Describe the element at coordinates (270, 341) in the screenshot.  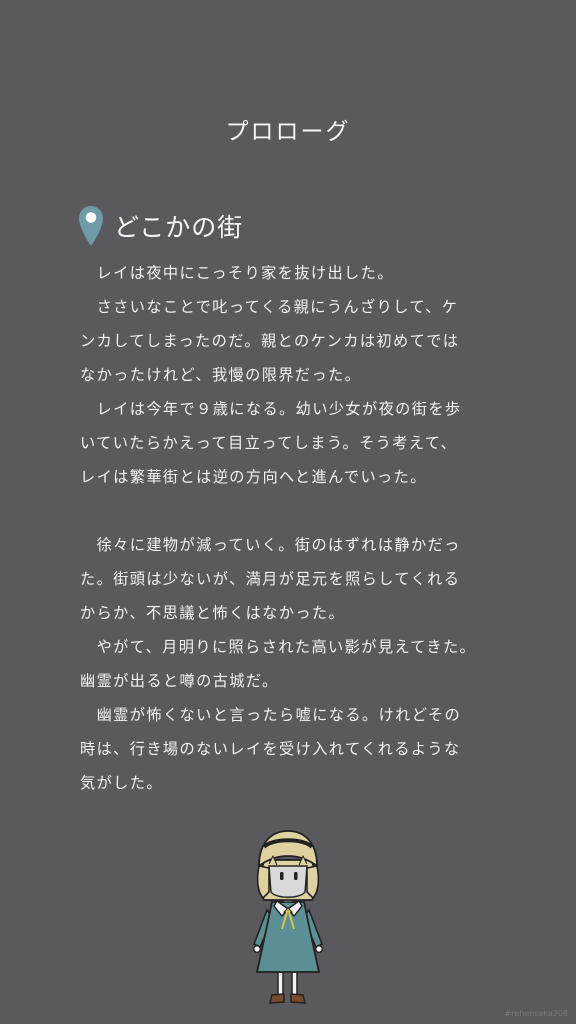
I see `story-line: ンカしてしまったのだ。親とのケンカは初めてでは` at that location.